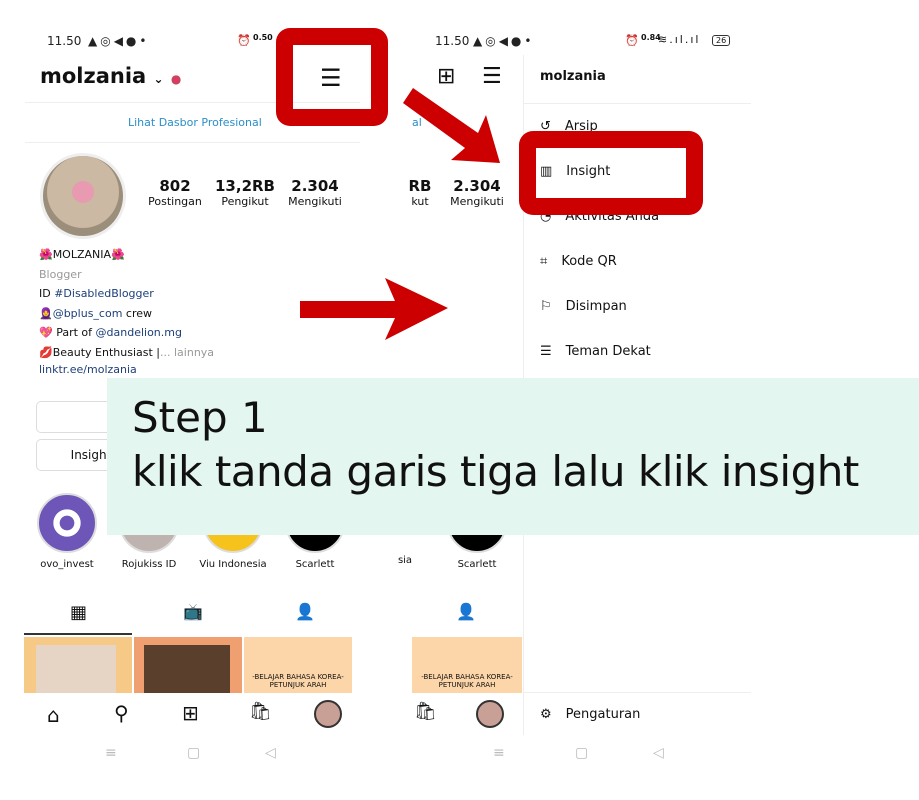  Describe the element at coordinates (451, 125) in the screenshot. I see `arrow-diagonal` at that location.